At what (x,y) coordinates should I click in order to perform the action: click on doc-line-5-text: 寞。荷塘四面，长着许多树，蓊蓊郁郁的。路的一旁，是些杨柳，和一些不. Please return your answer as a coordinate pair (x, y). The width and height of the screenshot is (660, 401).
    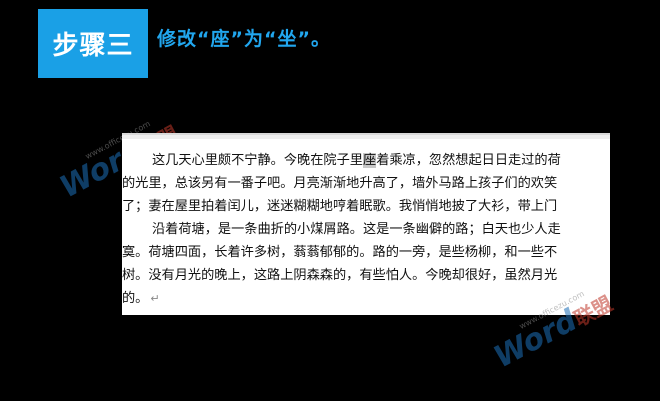
    Looking at the image, I should click on (340, 252).